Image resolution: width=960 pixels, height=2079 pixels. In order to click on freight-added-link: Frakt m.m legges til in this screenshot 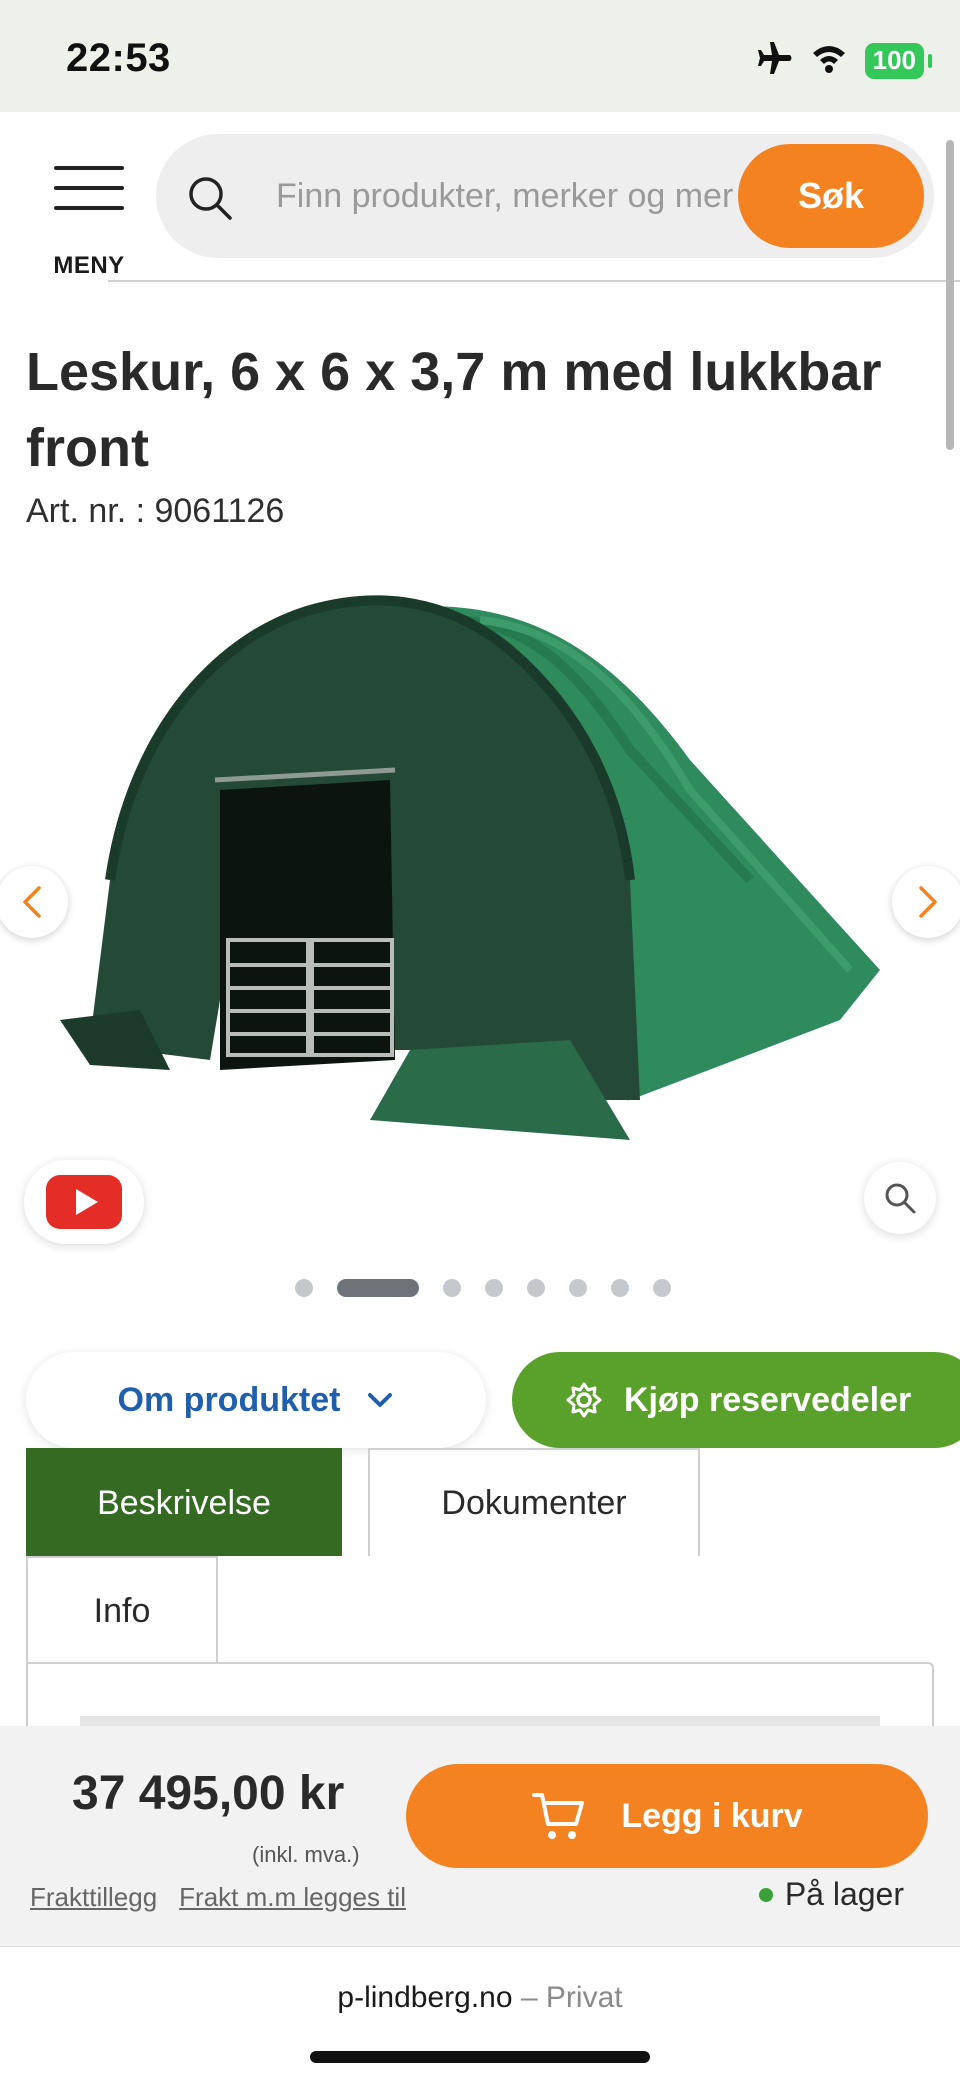, I will do `click(292, 1897)`.